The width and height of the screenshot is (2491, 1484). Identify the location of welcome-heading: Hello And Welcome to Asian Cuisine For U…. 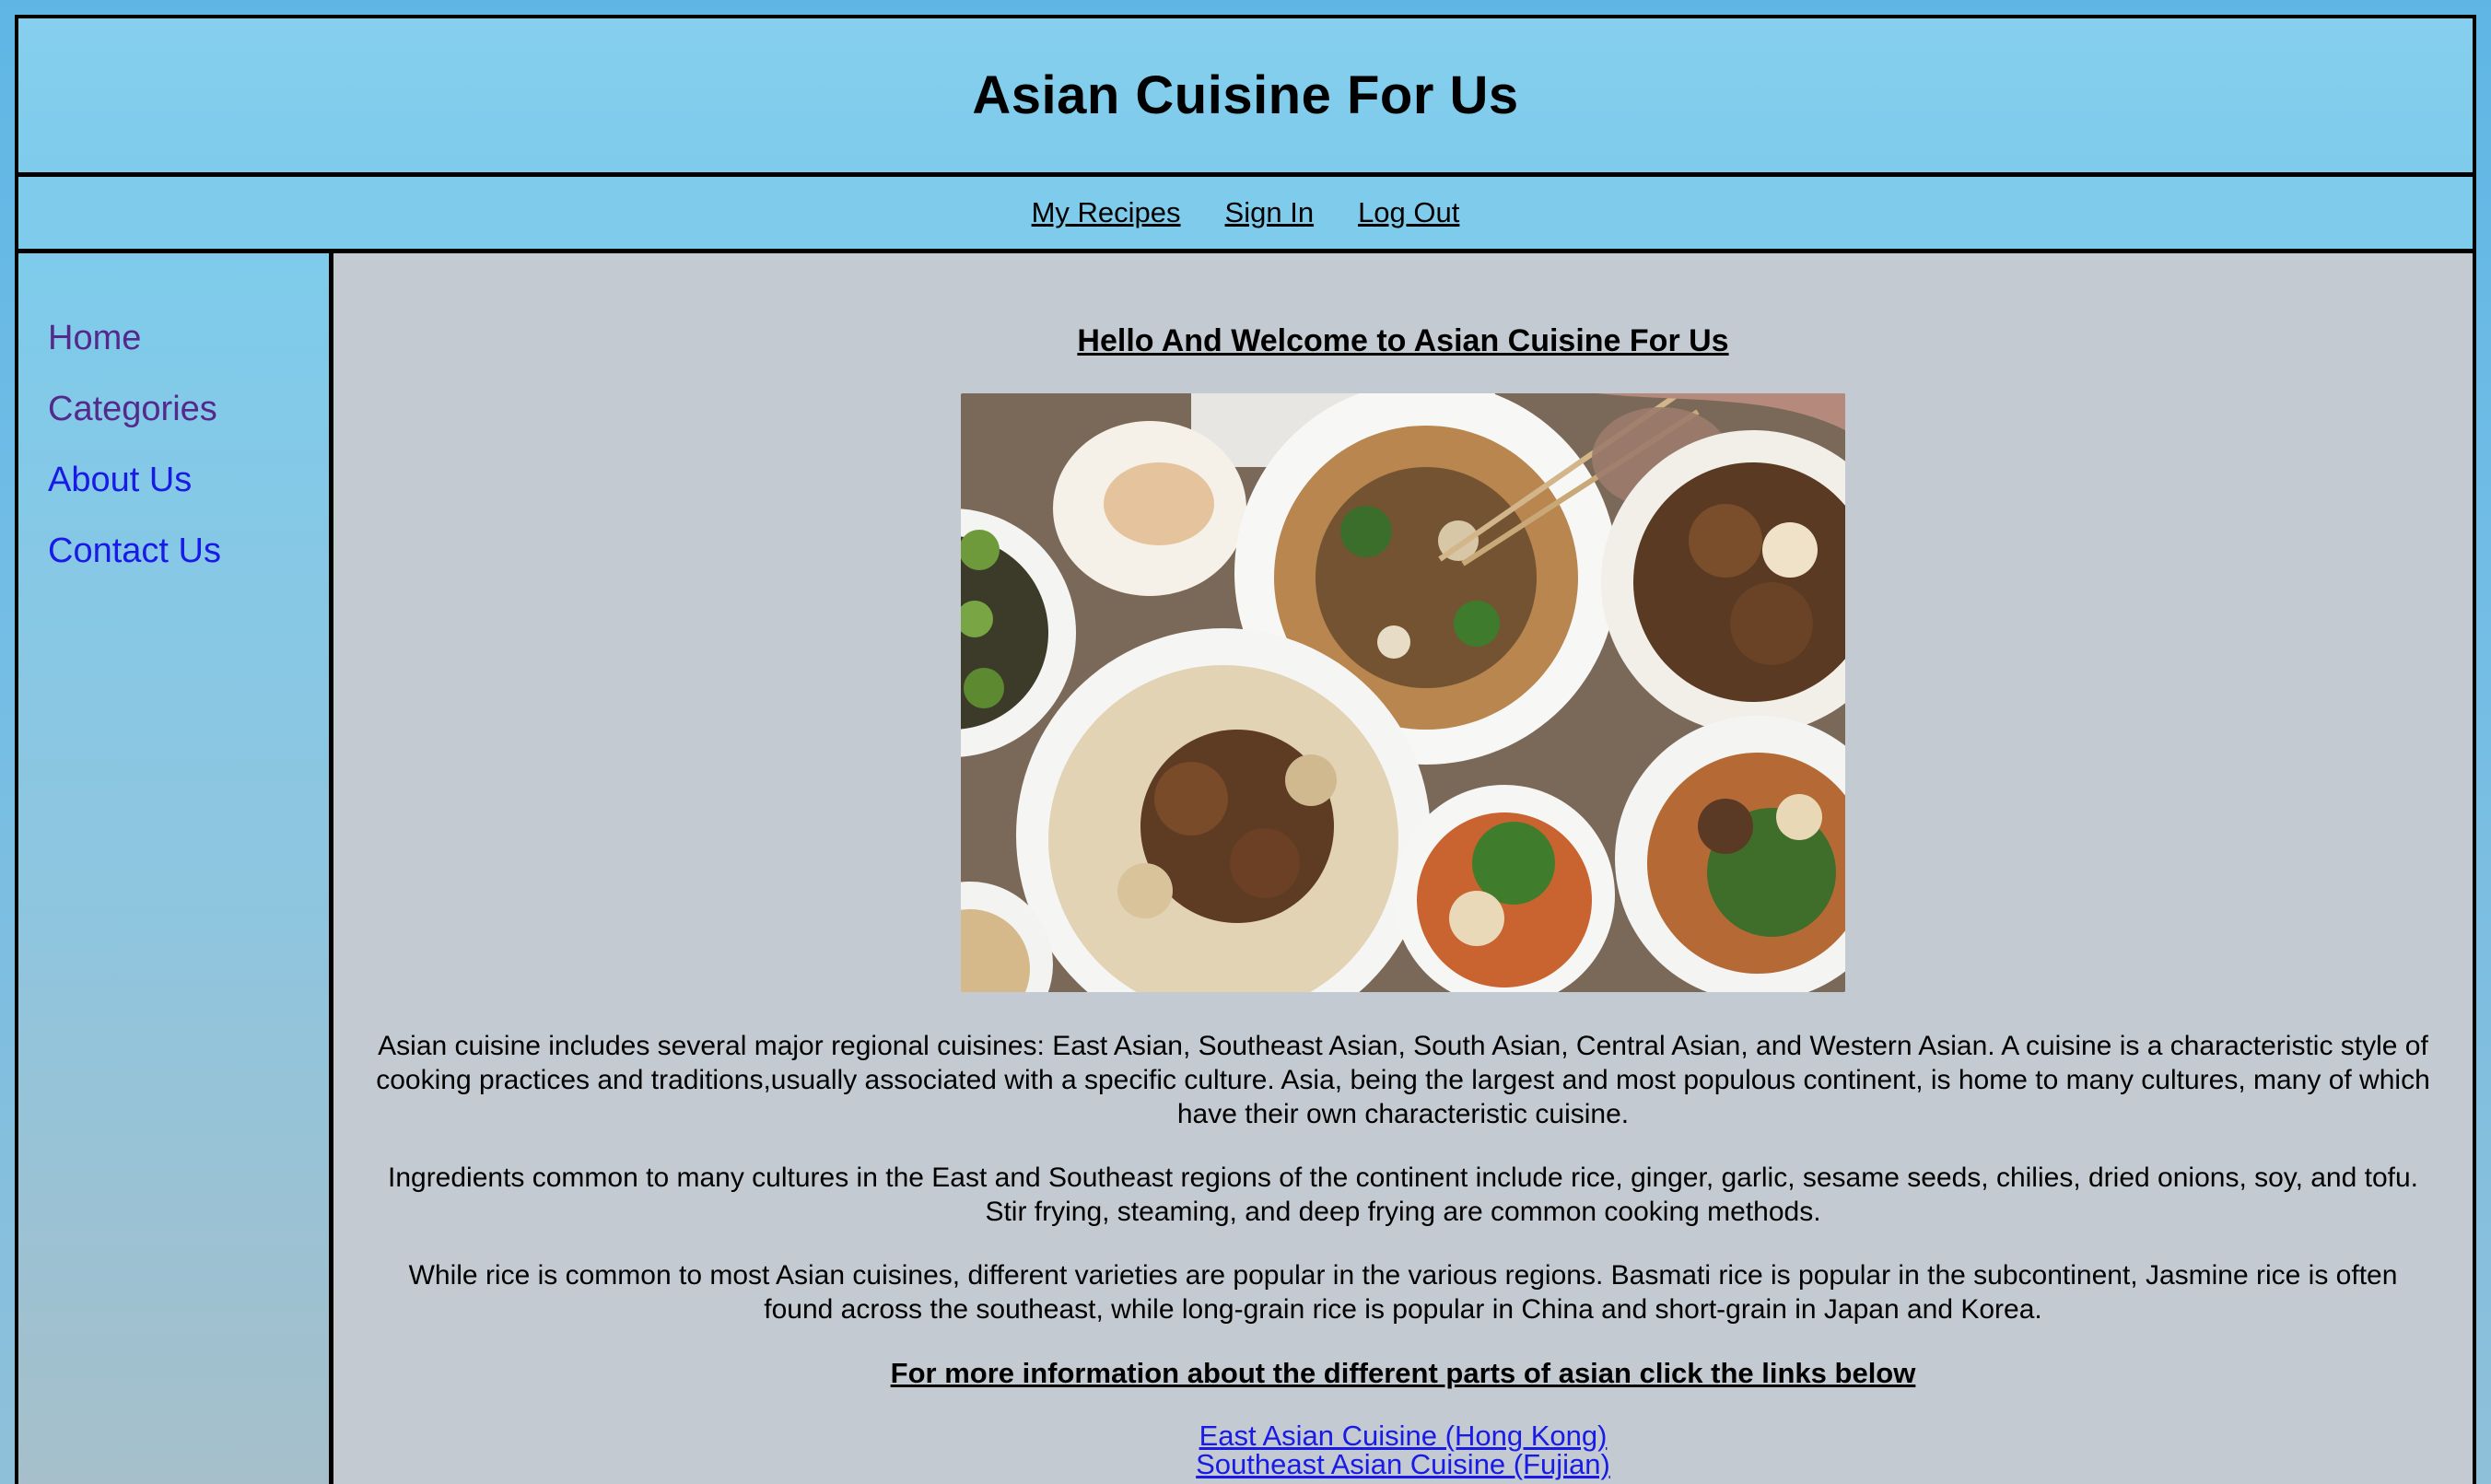
(1403, 340).